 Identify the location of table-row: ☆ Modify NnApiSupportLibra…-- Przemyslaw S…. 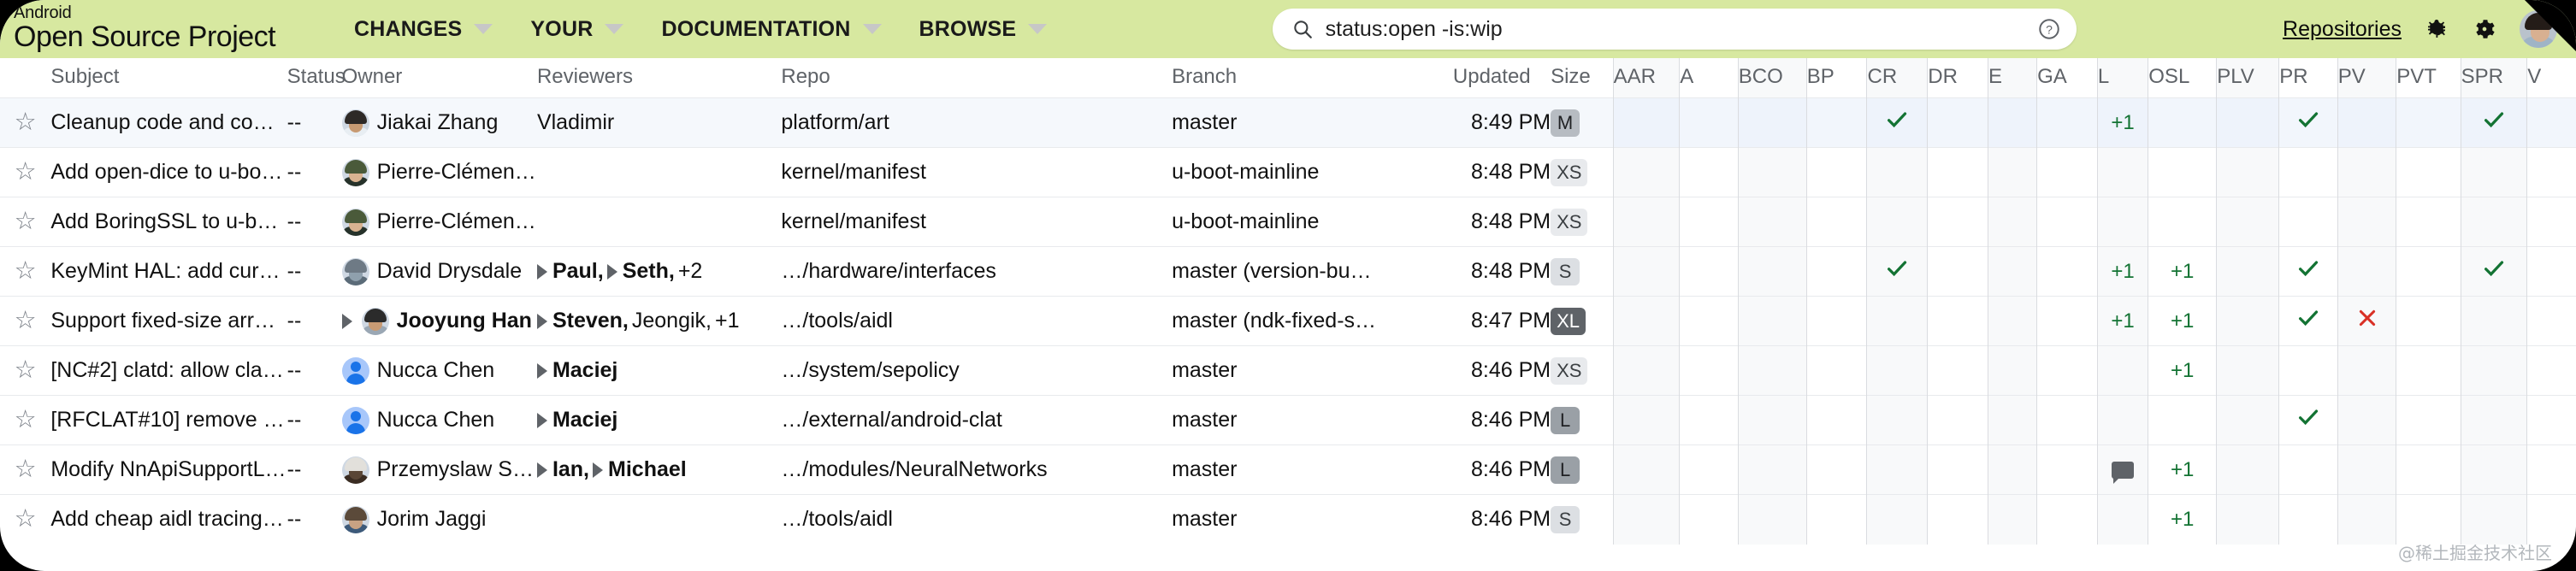
(1288, 469).